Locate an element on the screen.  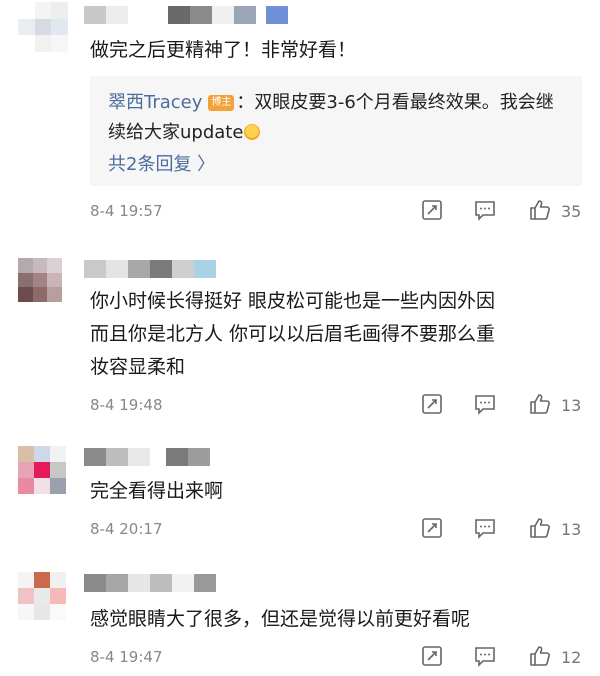
comment-meta: 8-4 19:47 12 is located at coordinates (345, 659).